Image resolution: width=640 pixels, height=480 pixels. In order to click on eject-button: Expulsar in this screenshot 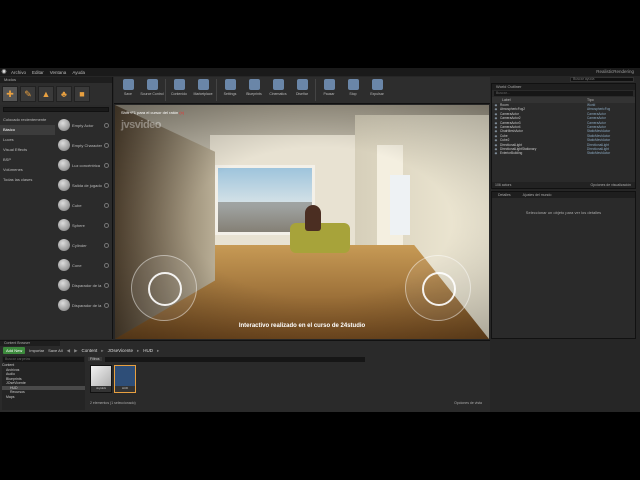, I will do `click(377, 90)`.